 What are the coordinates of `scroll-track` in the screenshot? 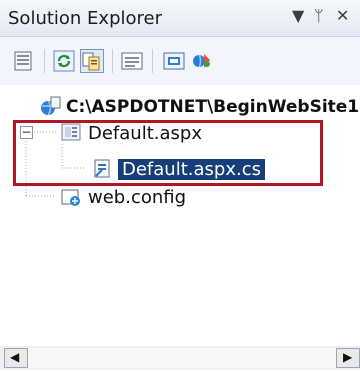 It's located at (182, 358).